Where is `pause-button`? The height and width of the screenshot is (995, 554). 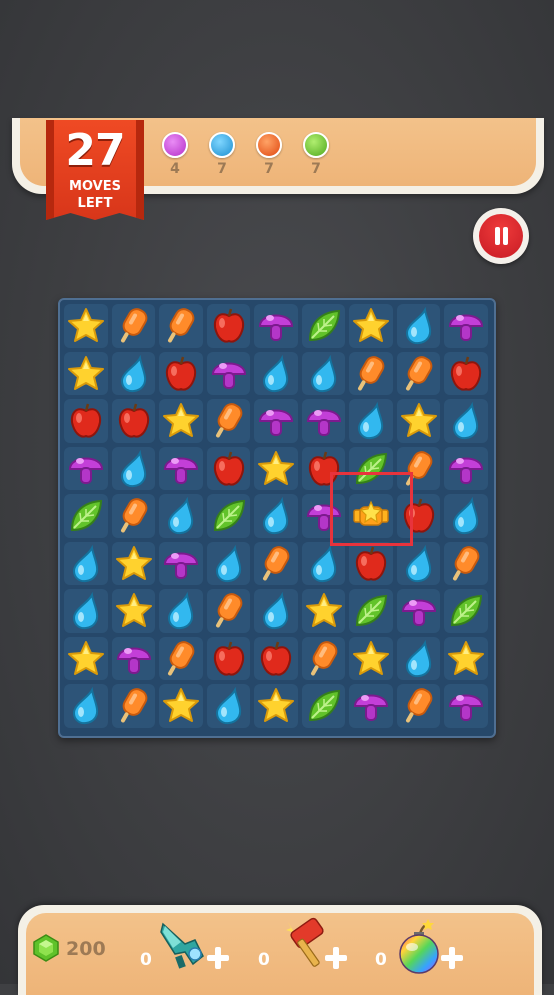
pause-button is located at coordinates (501, 236).